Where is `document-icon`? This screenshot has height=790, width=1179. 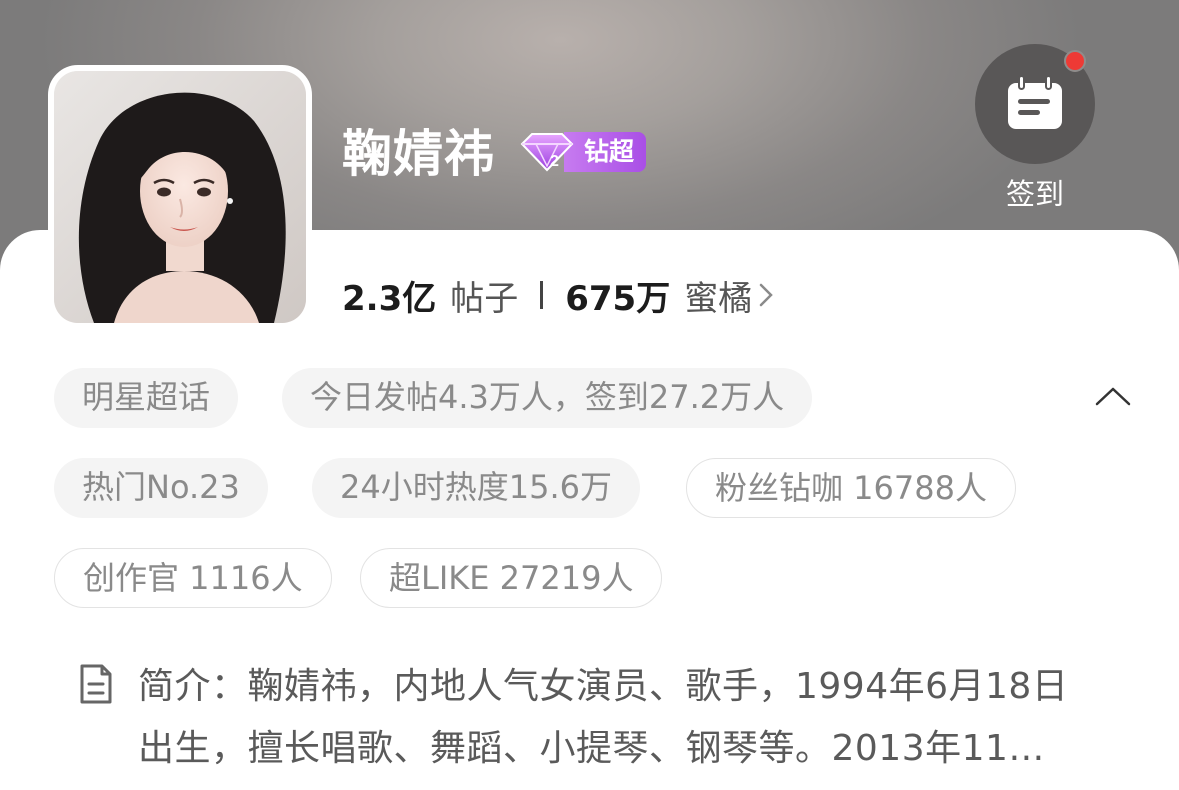 document-icon is located at coordinates (96, 684).